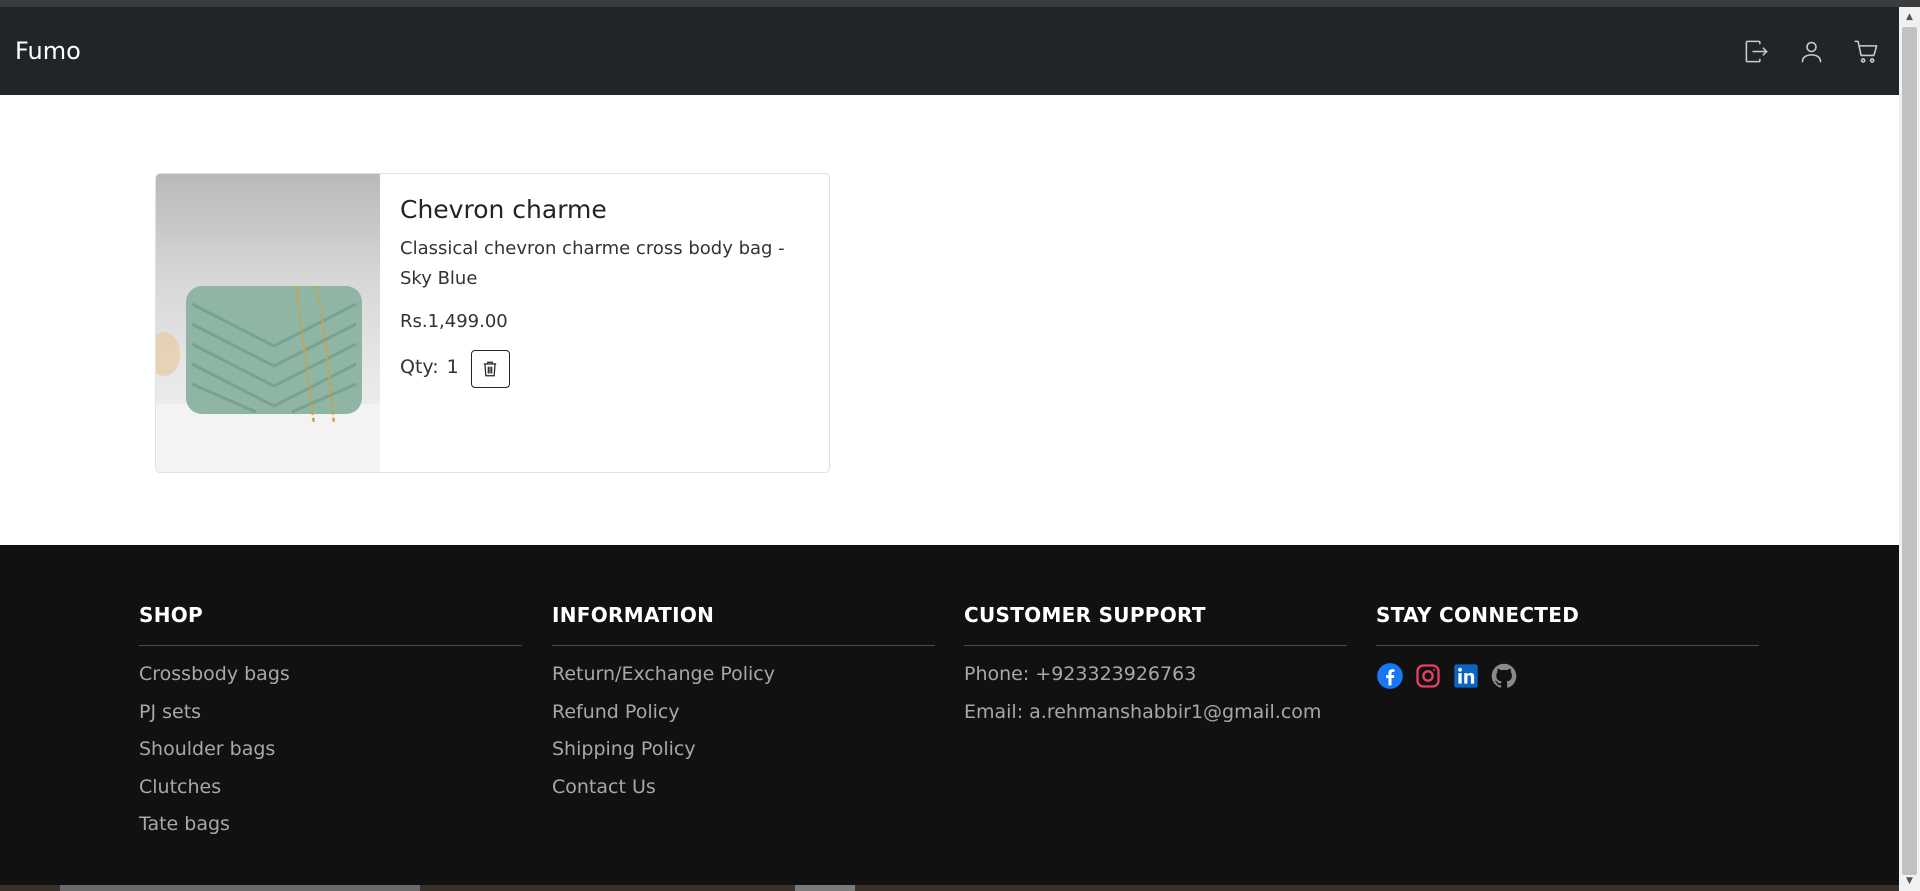 The height and width of the screenshot is (891, 1920). Describe the element at coordinates (330, 675) in the screenshot. I see `footer-link-crossbody-bags: Crossbody bags` at that location.